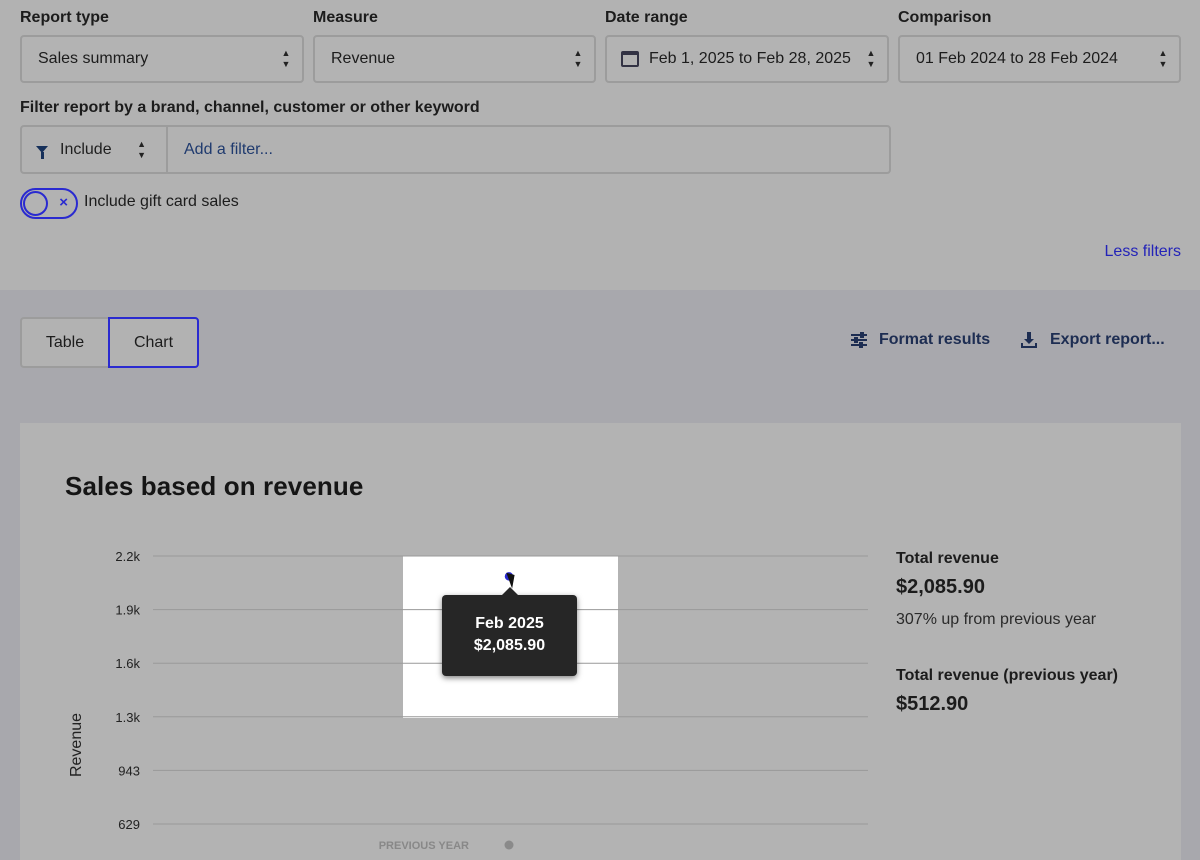 This screenshot has height=860, width=1200. Describe the element at coordinates (64, 342) in the screenshot. I see `tab-table: Table` at that location.